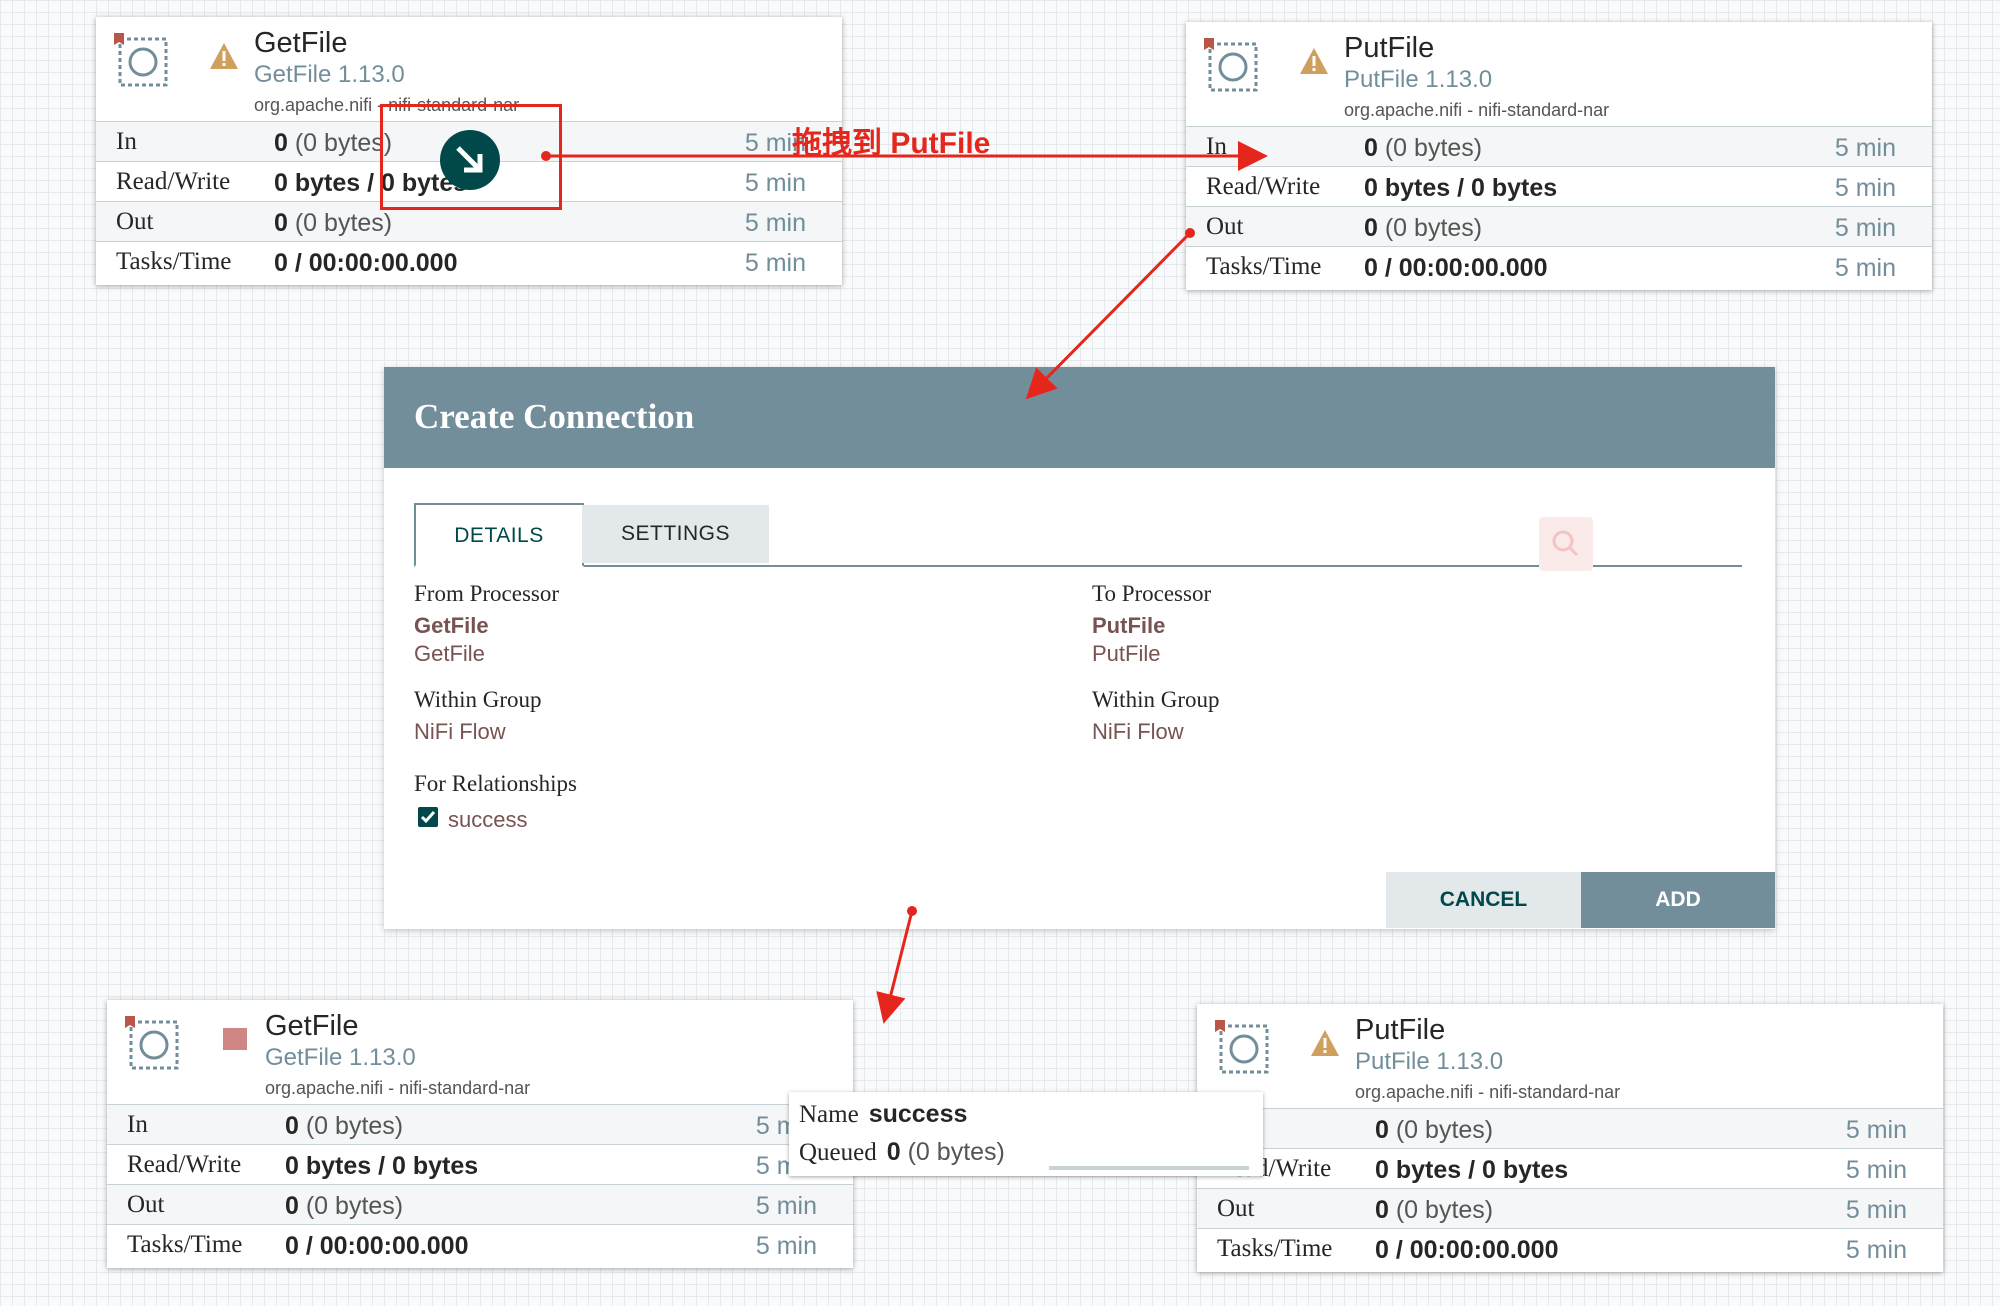 This screenshot has width=2000, height=1306. I want to click on arrow-to-putfile, so click(904, 156).